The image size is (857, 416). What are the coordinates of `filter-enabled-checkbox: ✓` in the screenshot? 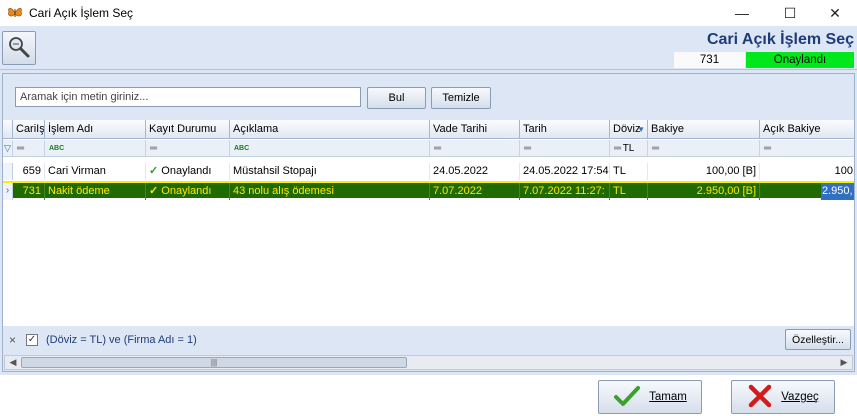 It's located at (32, 340).